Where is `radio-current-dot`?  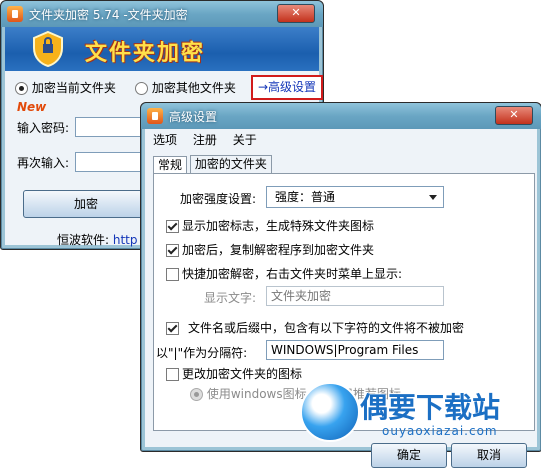 radio-current-dot is located at coordinates (21, 88).